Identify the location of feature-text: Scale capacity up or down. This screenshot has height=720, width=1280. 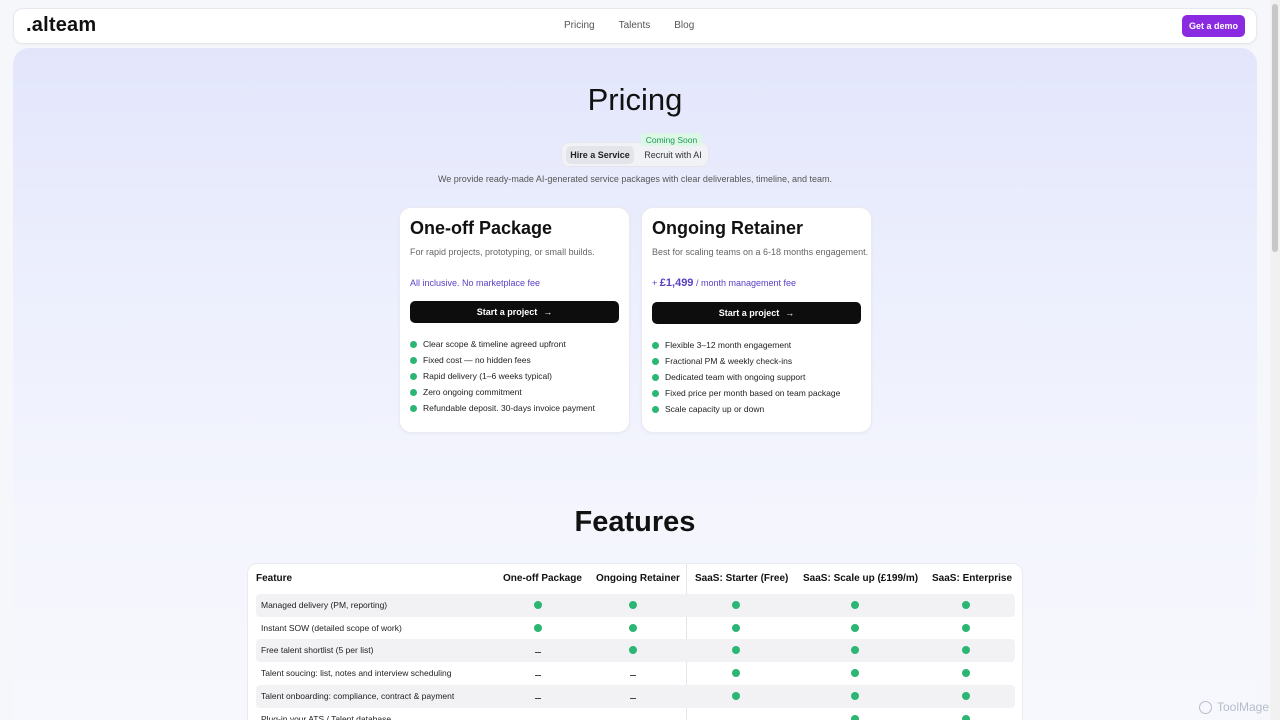
(715, 409).